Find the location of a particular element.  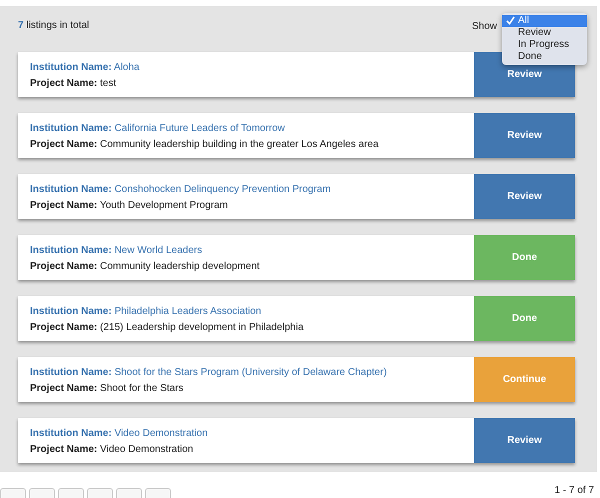

checkmark-icon is located at coordinates (510, 20).